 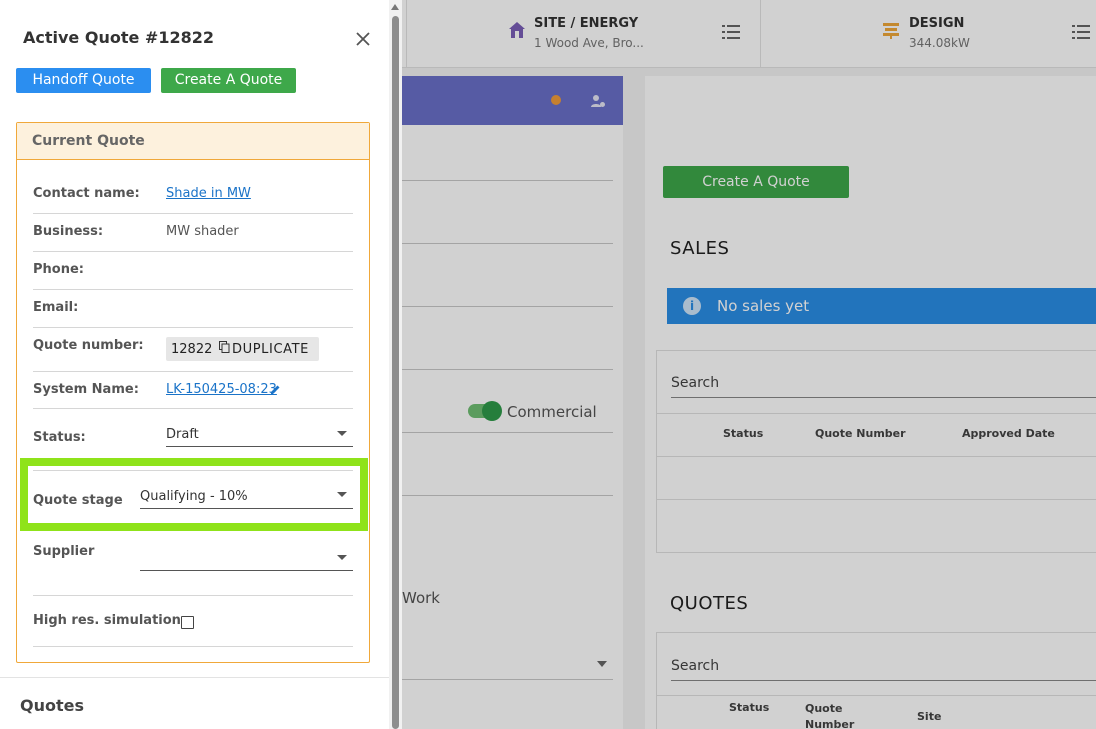 I want to click on high-res-label: High res. simulation:, so click(x=110, y=620).